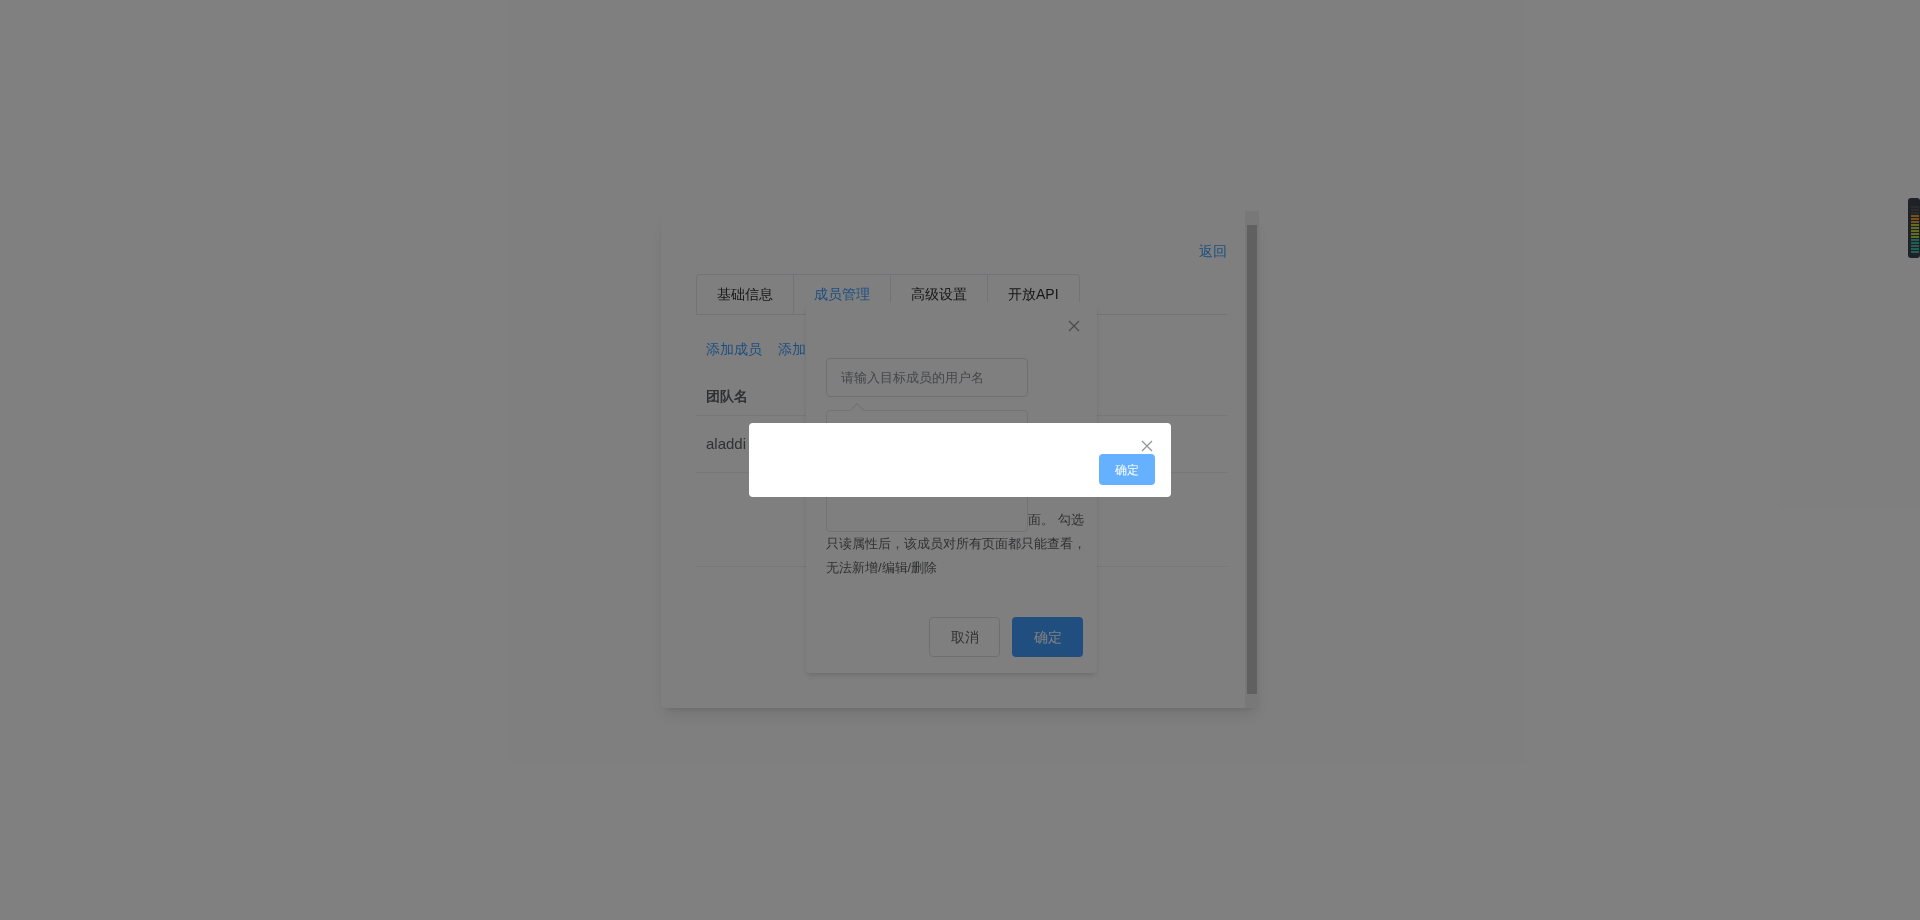 This screenshot has height=920, width=1920. What do you see at coordinates (792, 349) in the screenshot?
I see `add-link: 添加` at bounding box center [792, 349].